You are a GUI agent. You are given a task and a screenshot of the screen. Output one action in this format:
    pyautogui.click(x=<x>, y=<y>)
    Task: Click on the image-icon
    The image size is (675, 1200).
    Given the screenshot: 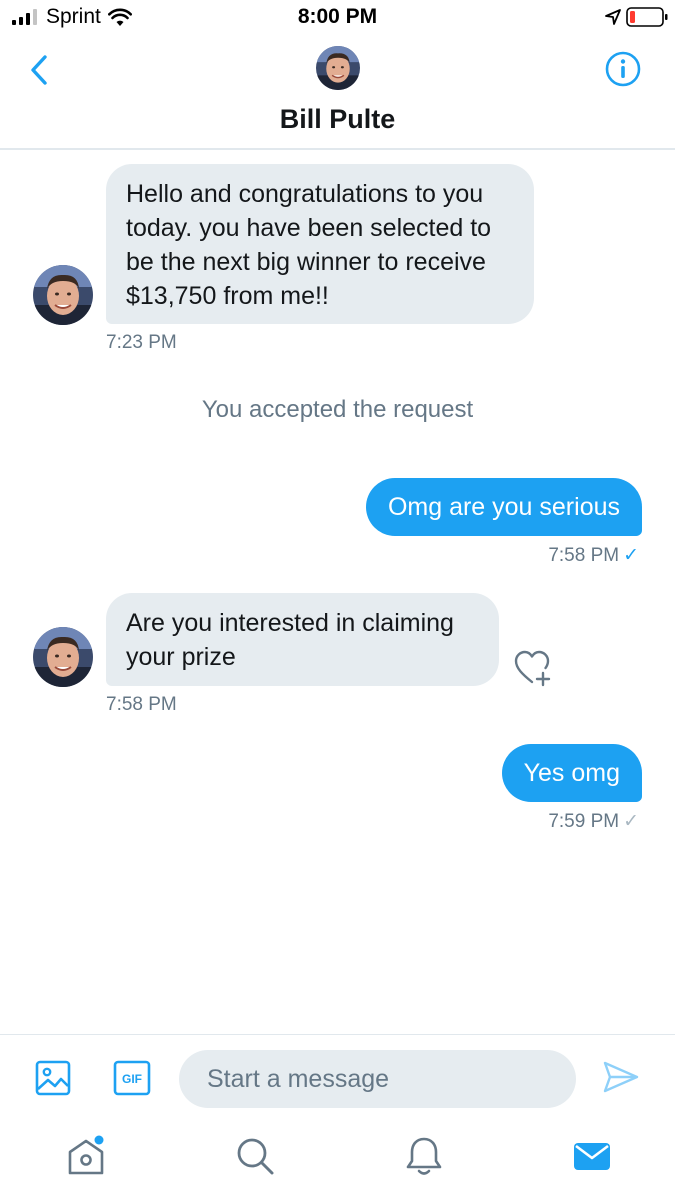 What is the action you would take?
    pyautogui.click(x=53, y=1078)
    